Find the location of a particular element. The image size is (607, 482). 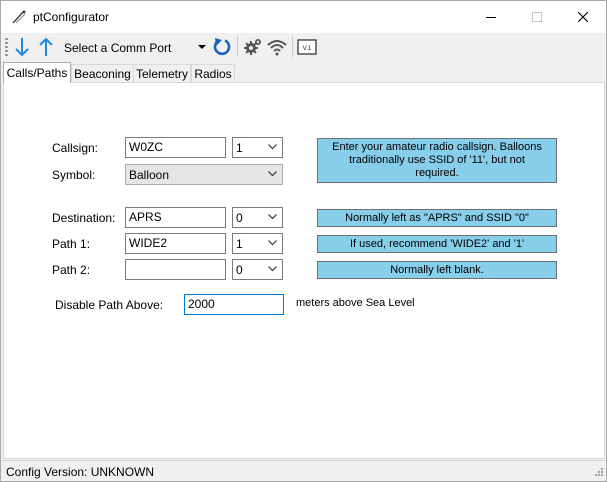

title-bar: ptConfigurator is located at coordinates (303, 17).